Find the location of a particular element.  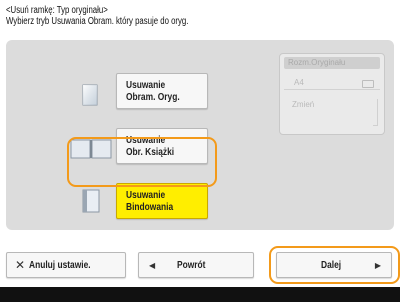

binding-erase-button: Usuwanie Bindowania is located at coordinates (162, 201).